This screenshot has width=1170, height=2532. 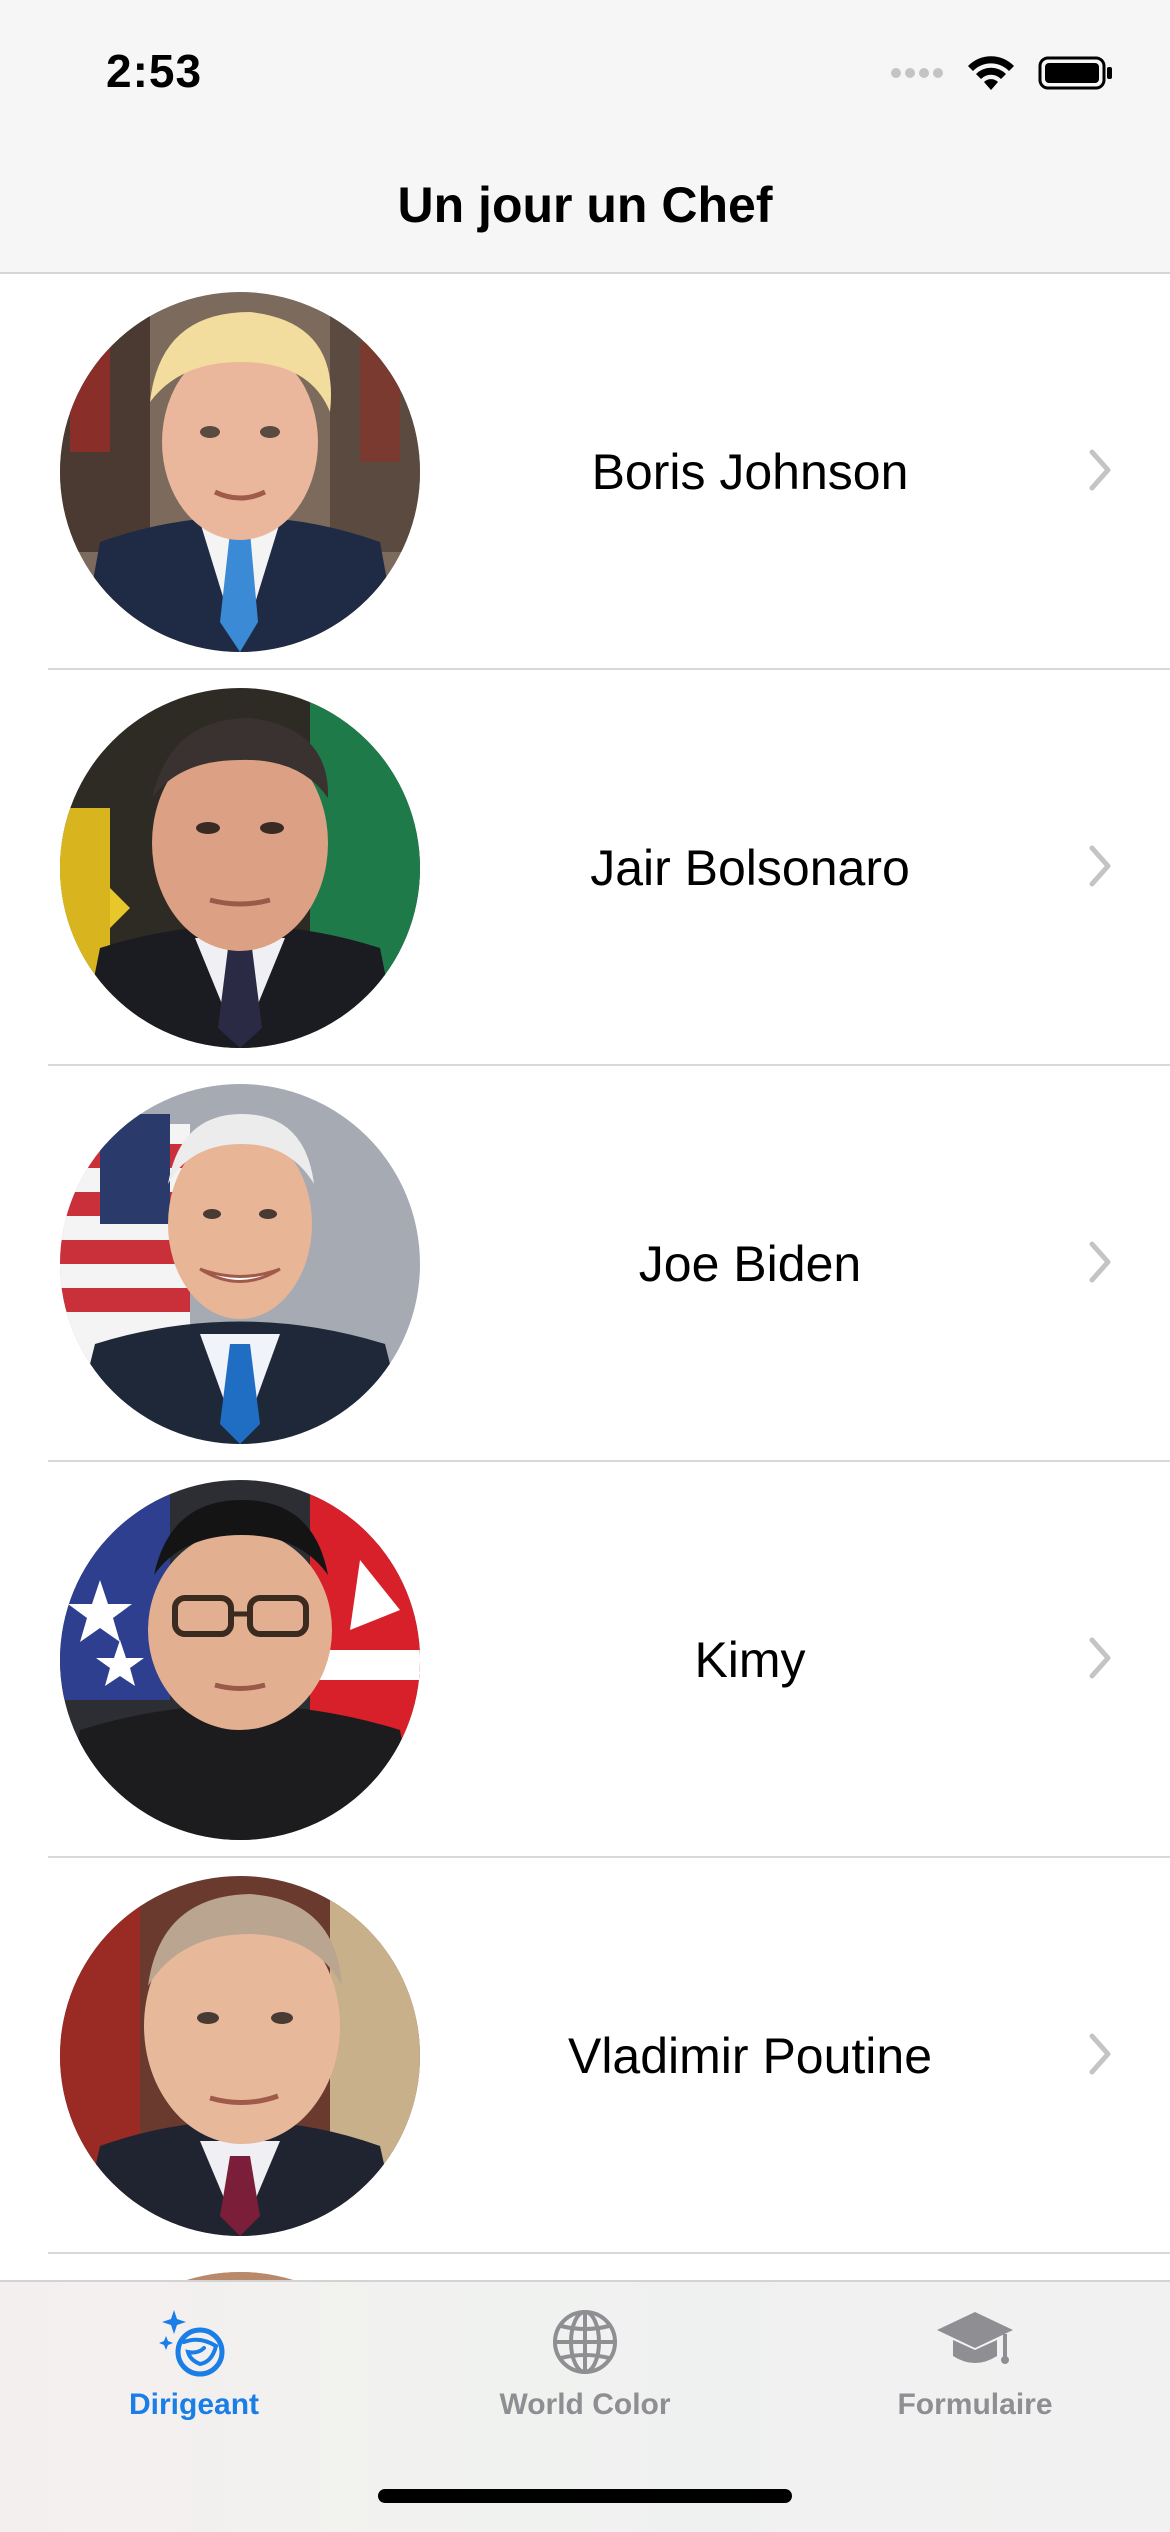 What do you see at coordinates (975, 2404) in the screenshot?
I see `tab-label: Formulaire` at bounding box center [975, 2404].